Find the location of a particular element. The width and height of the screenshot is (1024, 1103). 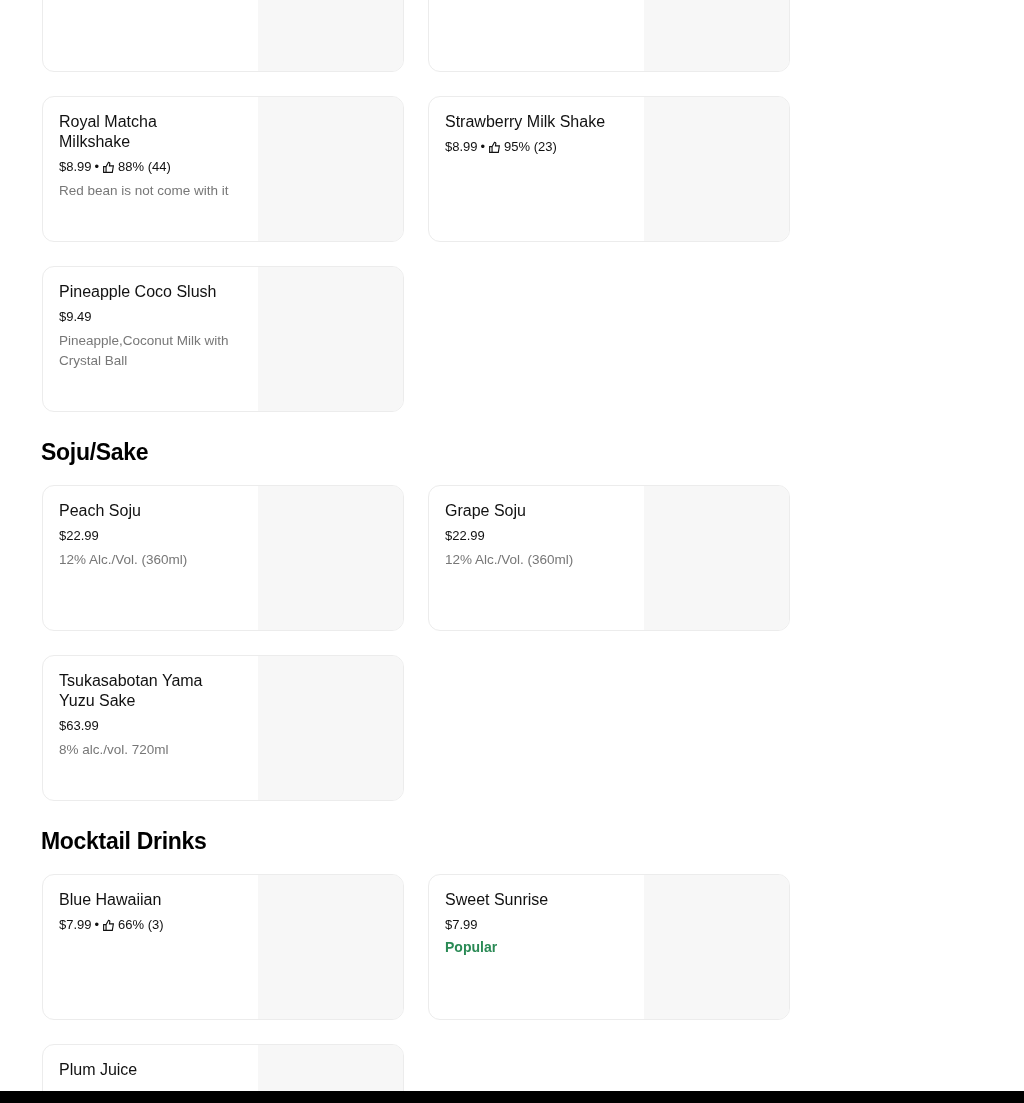

item-name: Tsukasabotan Yama Yuzu Sake is located at coordinates (131, 691).